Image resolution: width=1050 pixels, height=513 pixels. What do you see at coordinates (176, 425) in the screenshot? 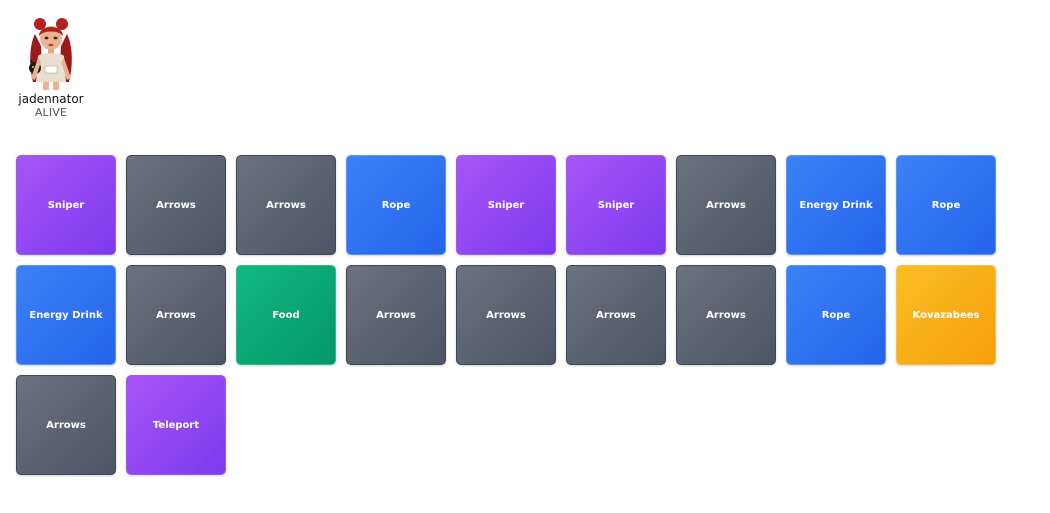
I see `item-card: Teleport` at bounding box center [176, 425].